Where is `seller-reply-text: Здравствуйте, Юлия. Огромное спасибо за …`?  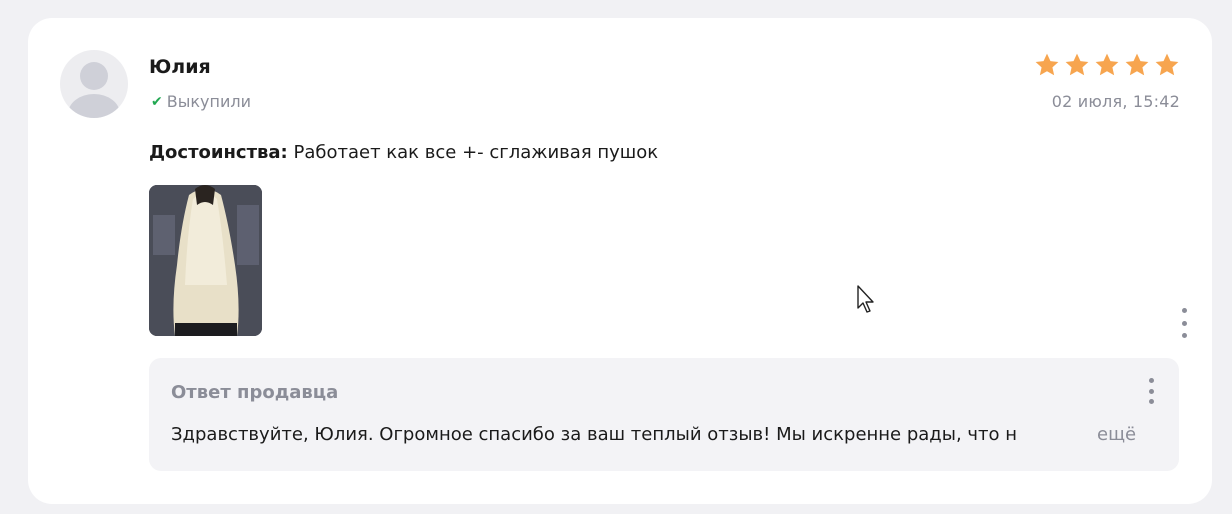 seller-reply-text: Здравствуйте, Юлия. Огромное спасибо за … is located at coordinates (594, 434).